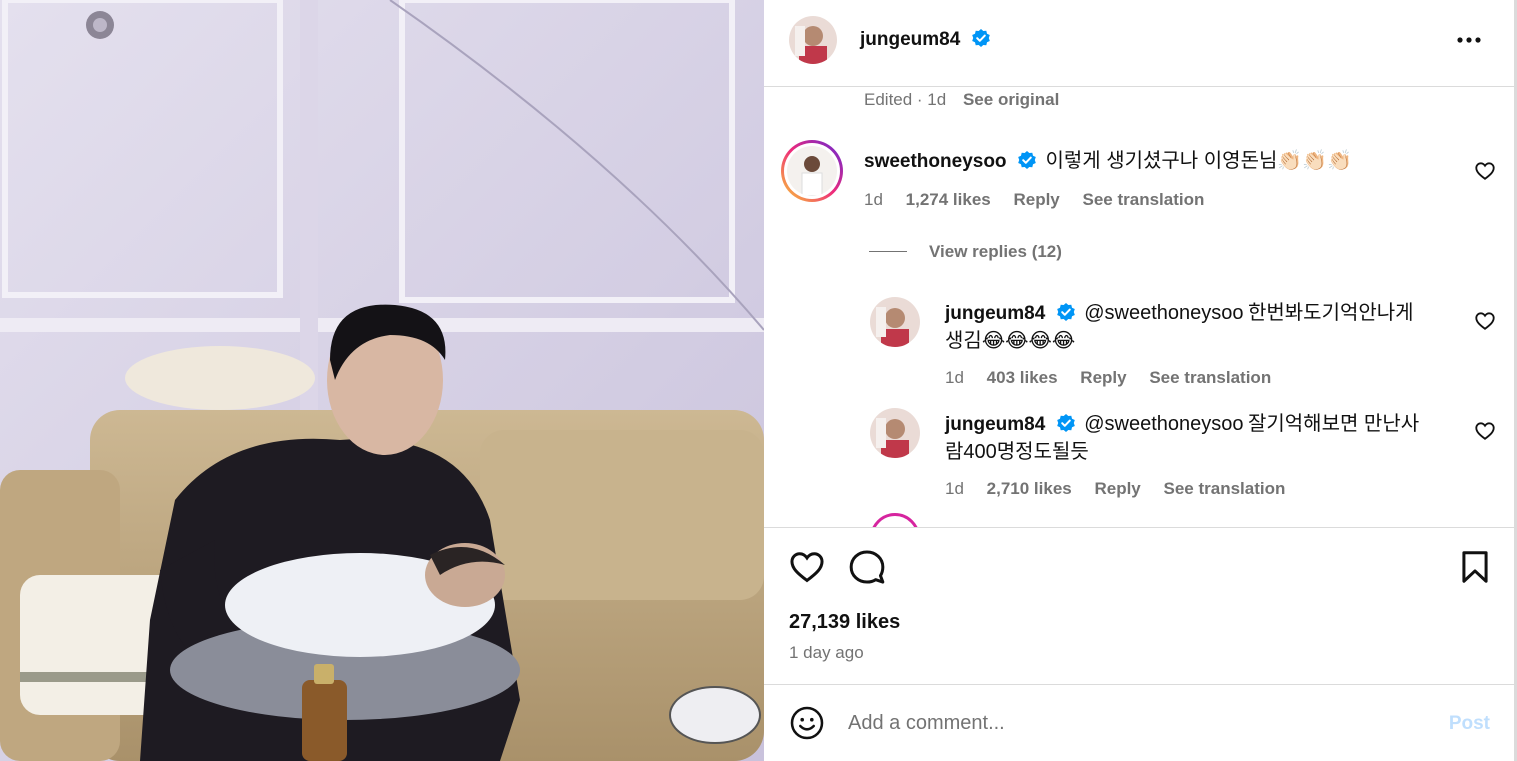 The image size is (1517, 761). Describe the element at coordinates (1028, 341) in the screenshot. I see `reply-emoji: 😂😂😂😂` at that location.